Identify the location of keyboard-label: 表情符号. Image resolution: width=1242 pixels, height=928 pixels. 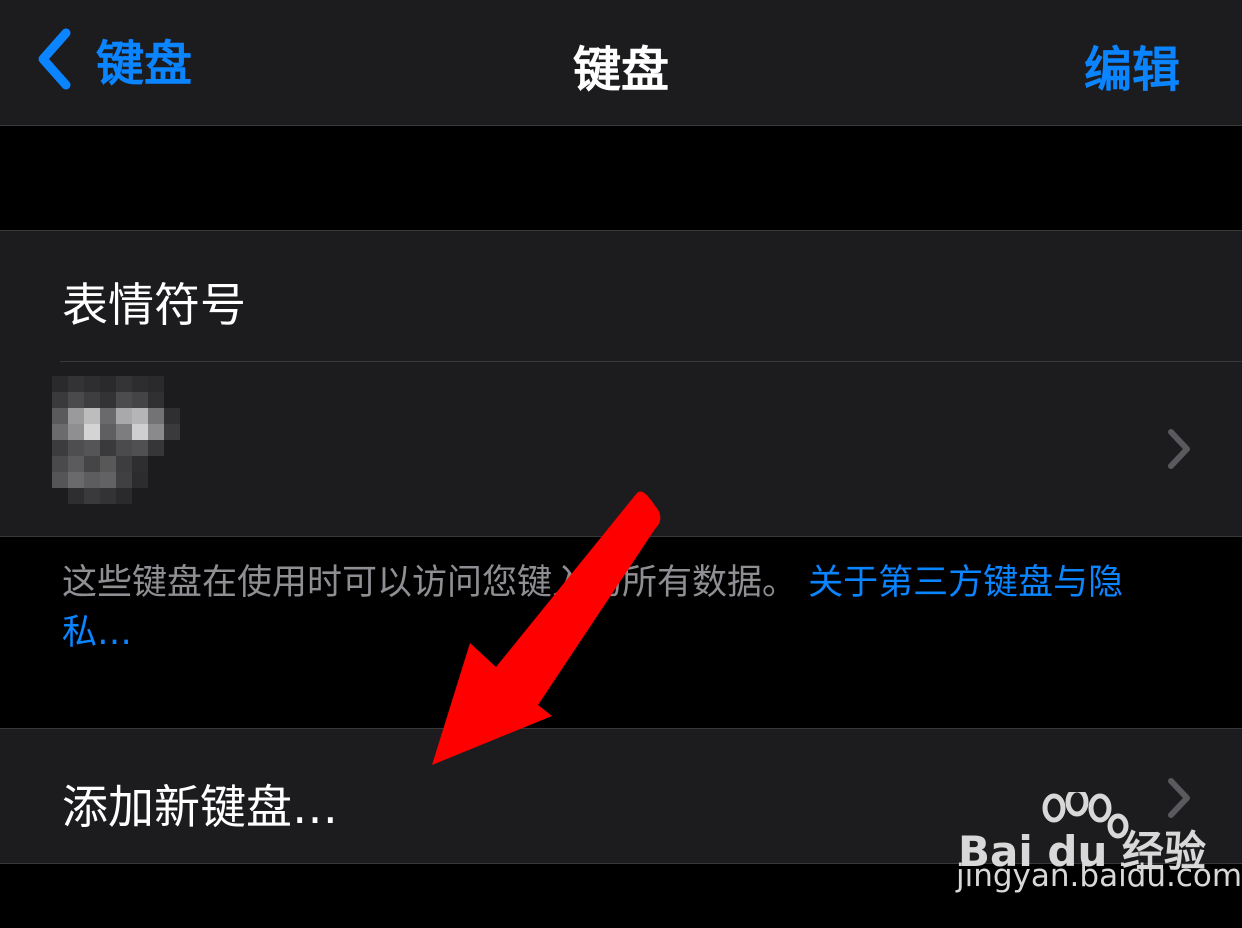
(154, 305).